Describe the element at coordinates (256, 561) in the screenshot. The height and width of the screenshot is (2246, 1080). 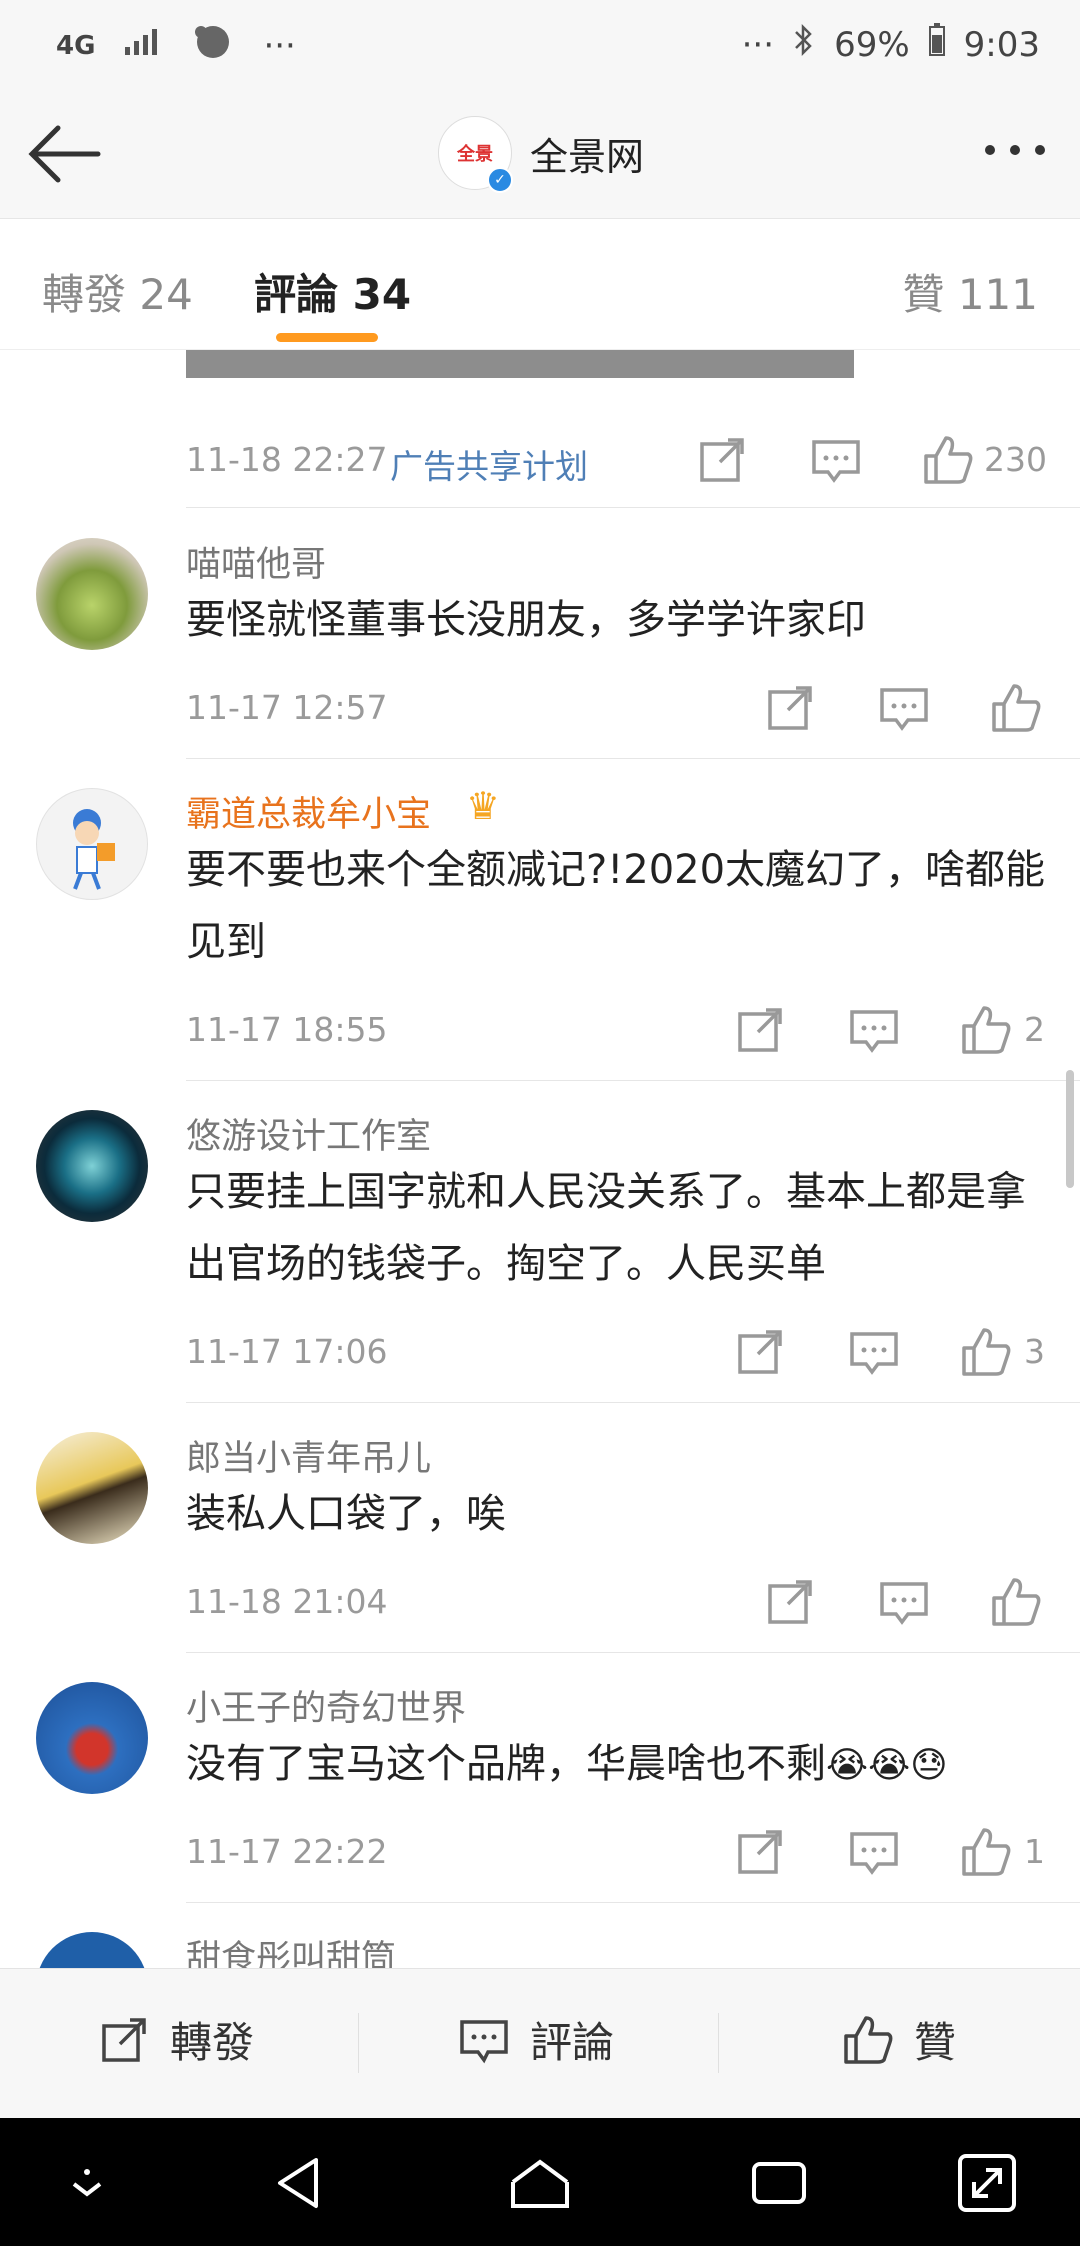
I see `commenter-name: 喵喵他哥` at that location.